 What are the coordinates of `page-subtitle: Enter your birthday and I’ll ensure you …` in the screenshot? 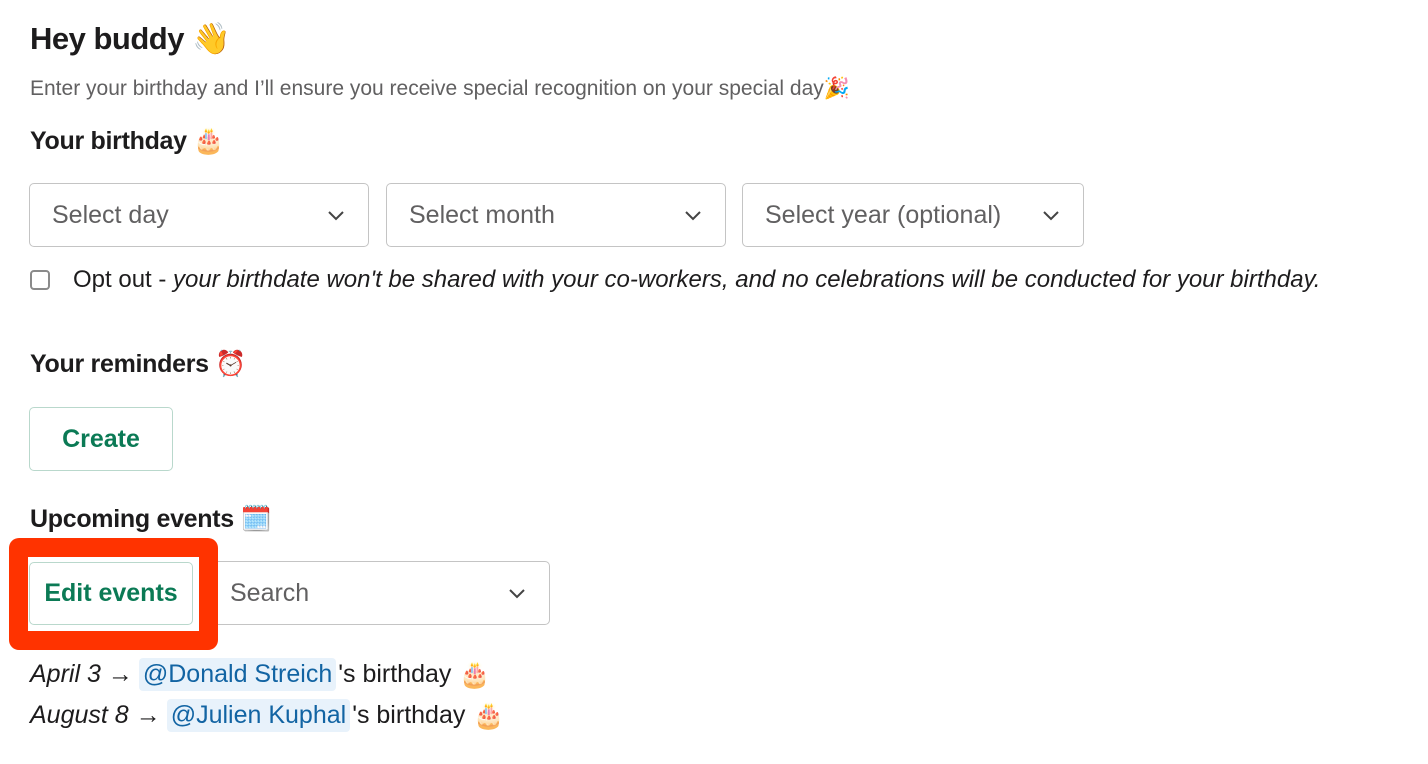 It's located at (440, 88).